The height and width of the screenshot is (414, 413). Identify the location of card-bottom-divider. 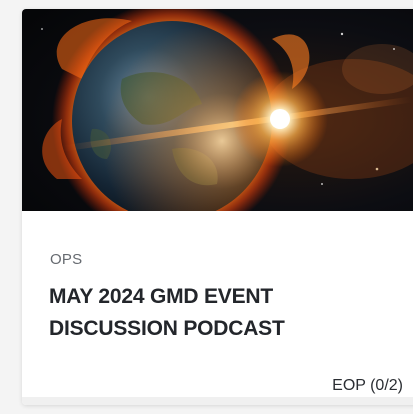
(217, 401).